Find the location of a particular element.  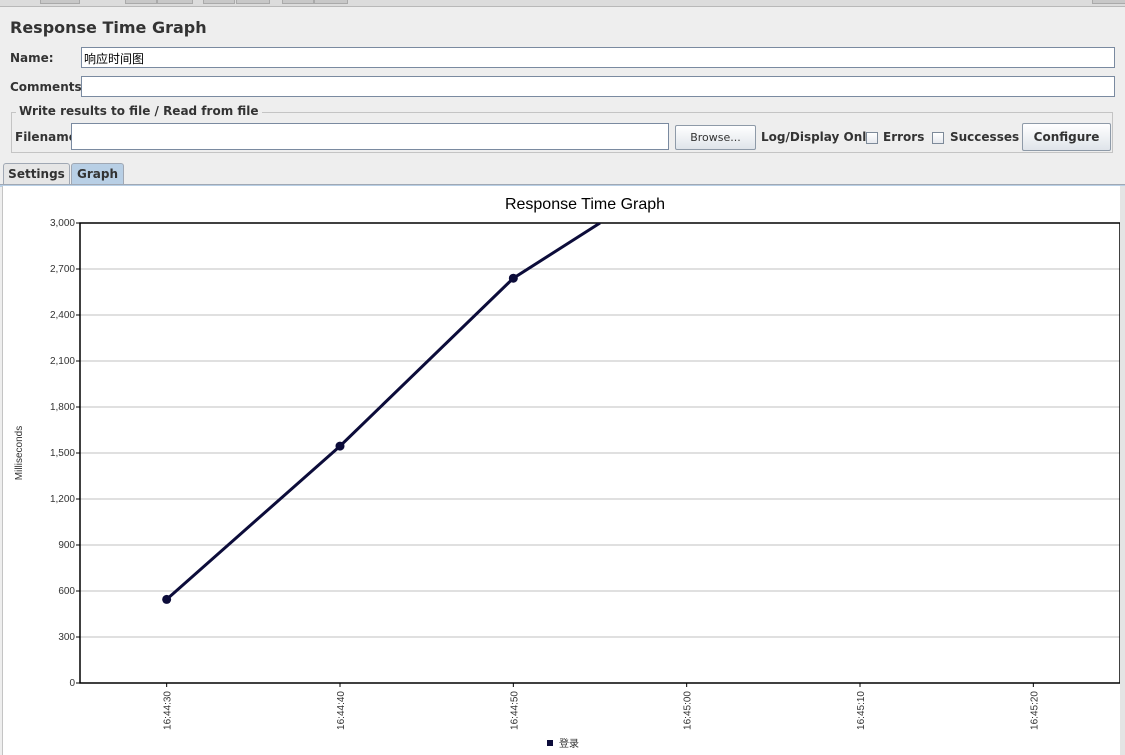

errors-checkbox is located at coordinates (872, 138).